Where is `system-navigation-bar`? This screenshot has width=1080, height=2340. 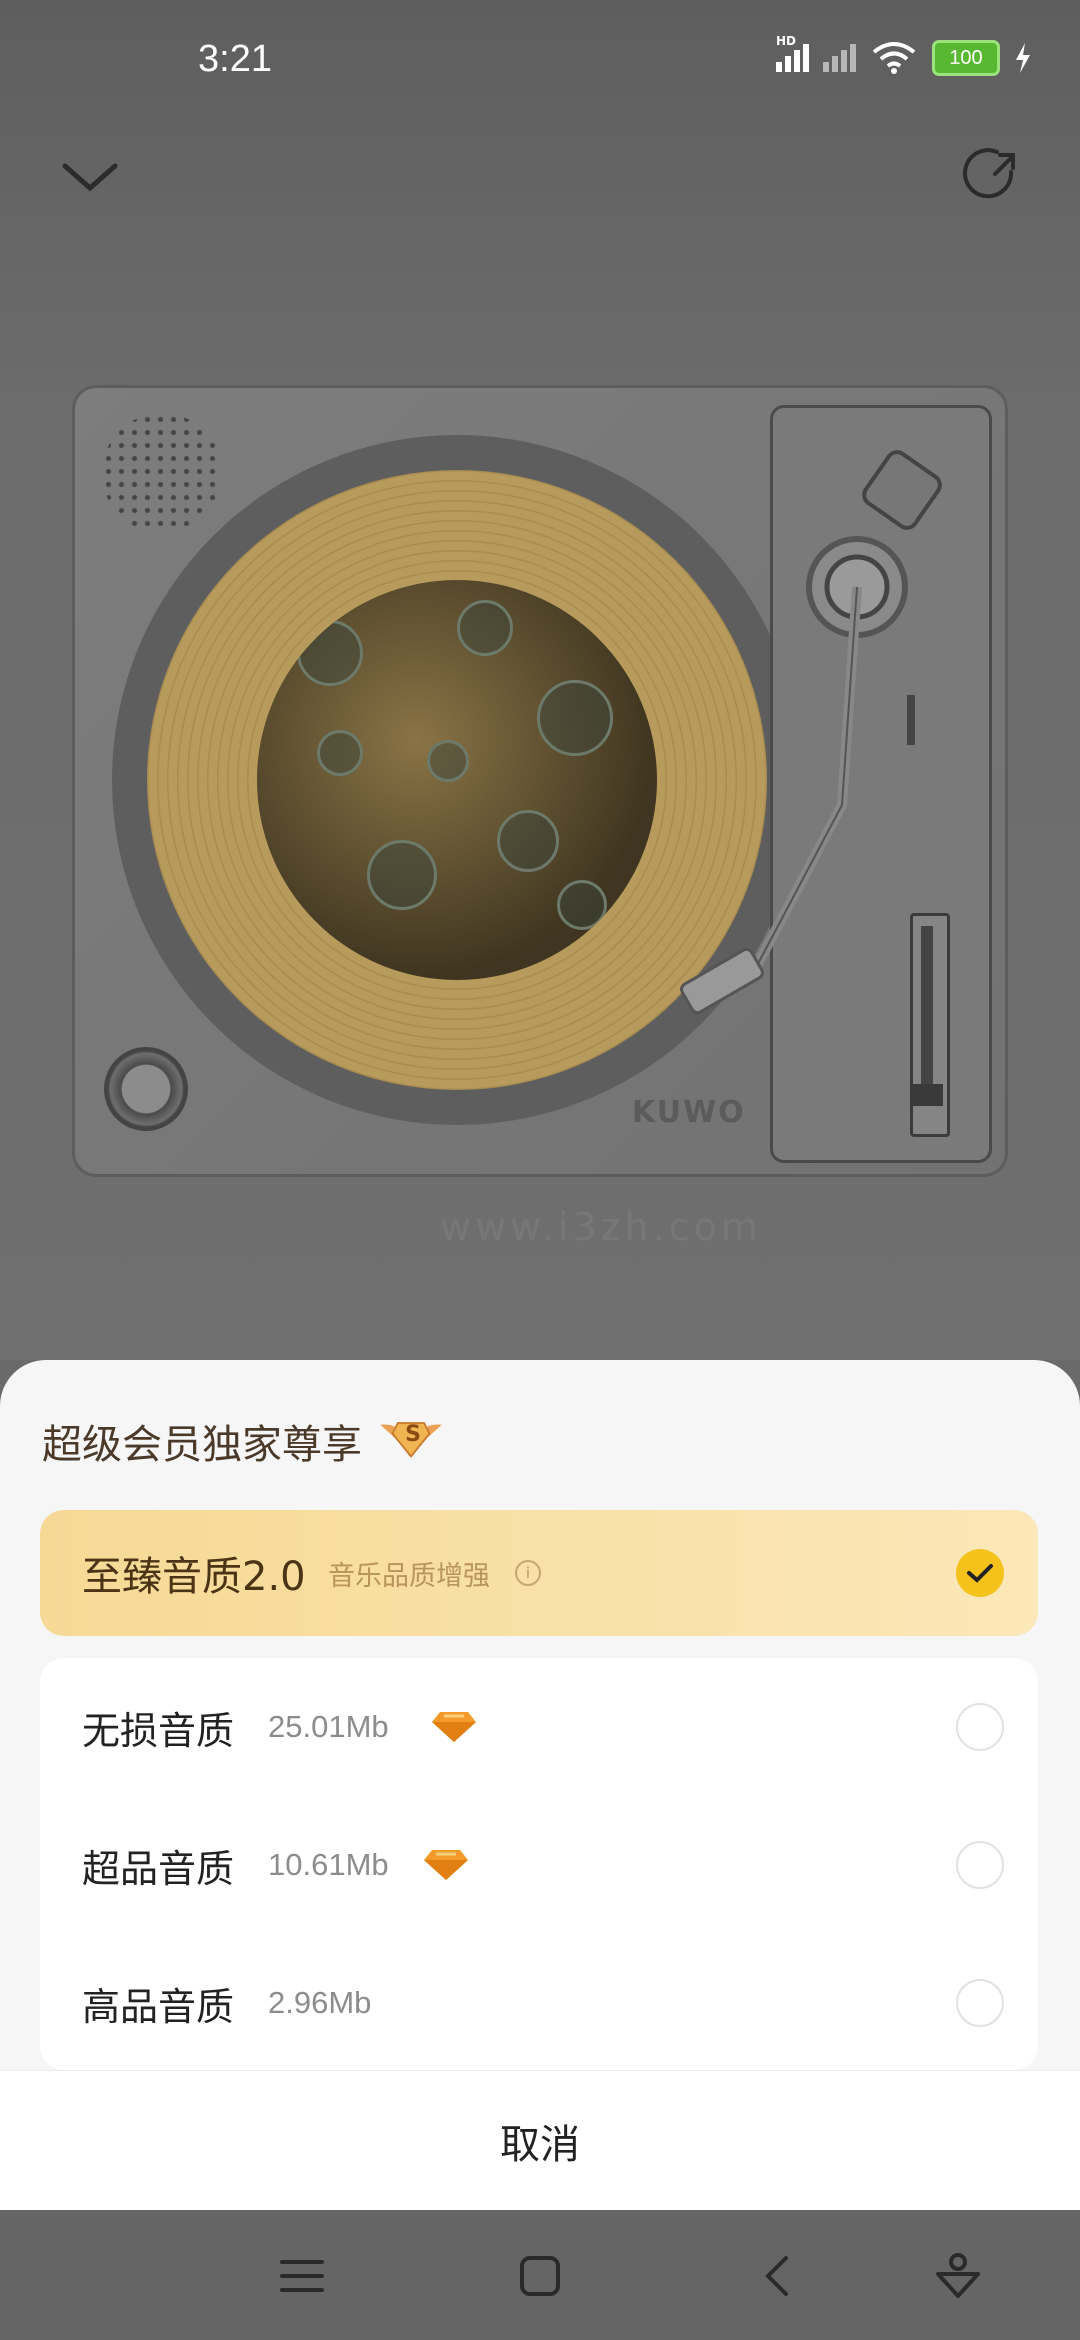
system-navigation-bar is located at coordinates (540, 2275).